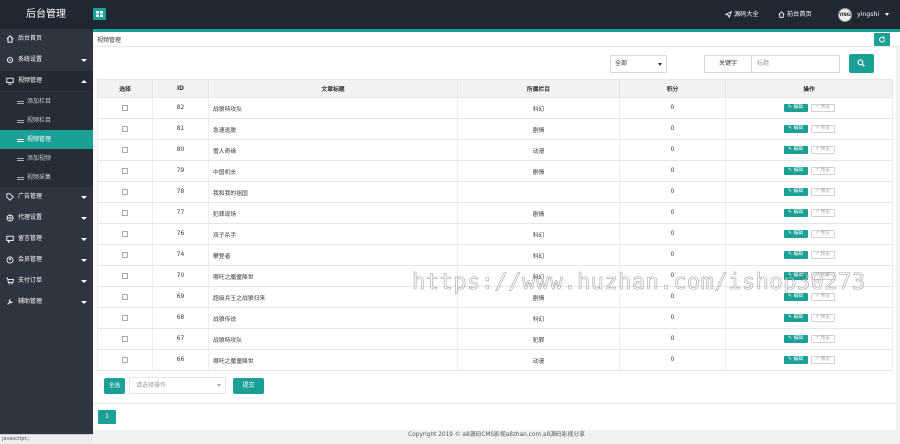 This screenshot has width=900, height=444. Describe the element at coordinates (248, 386) in the screenshot. I see `submit-button: 提交` at that location.